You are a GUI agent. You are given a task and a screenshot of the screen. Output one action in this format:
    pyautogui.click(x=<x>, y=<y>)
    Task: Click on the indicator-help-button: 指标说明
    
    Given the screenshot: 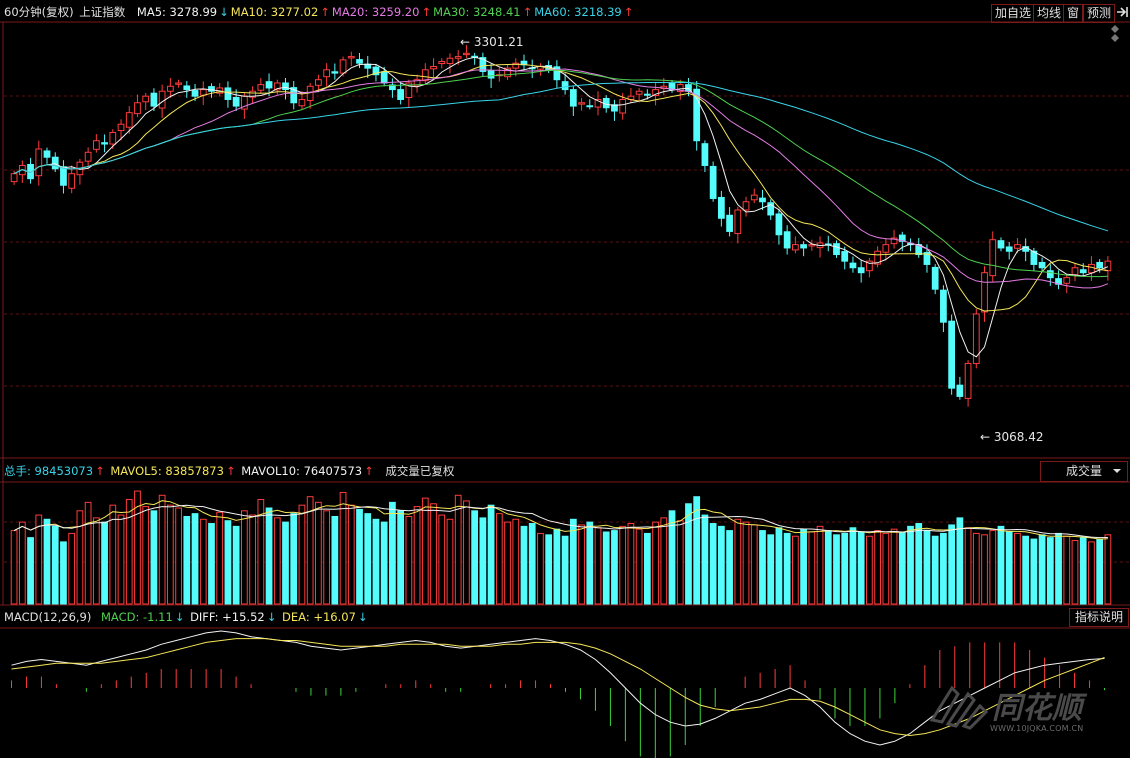 What is the action you would take?
    pyautogui.click(x=1099, y=617)
    